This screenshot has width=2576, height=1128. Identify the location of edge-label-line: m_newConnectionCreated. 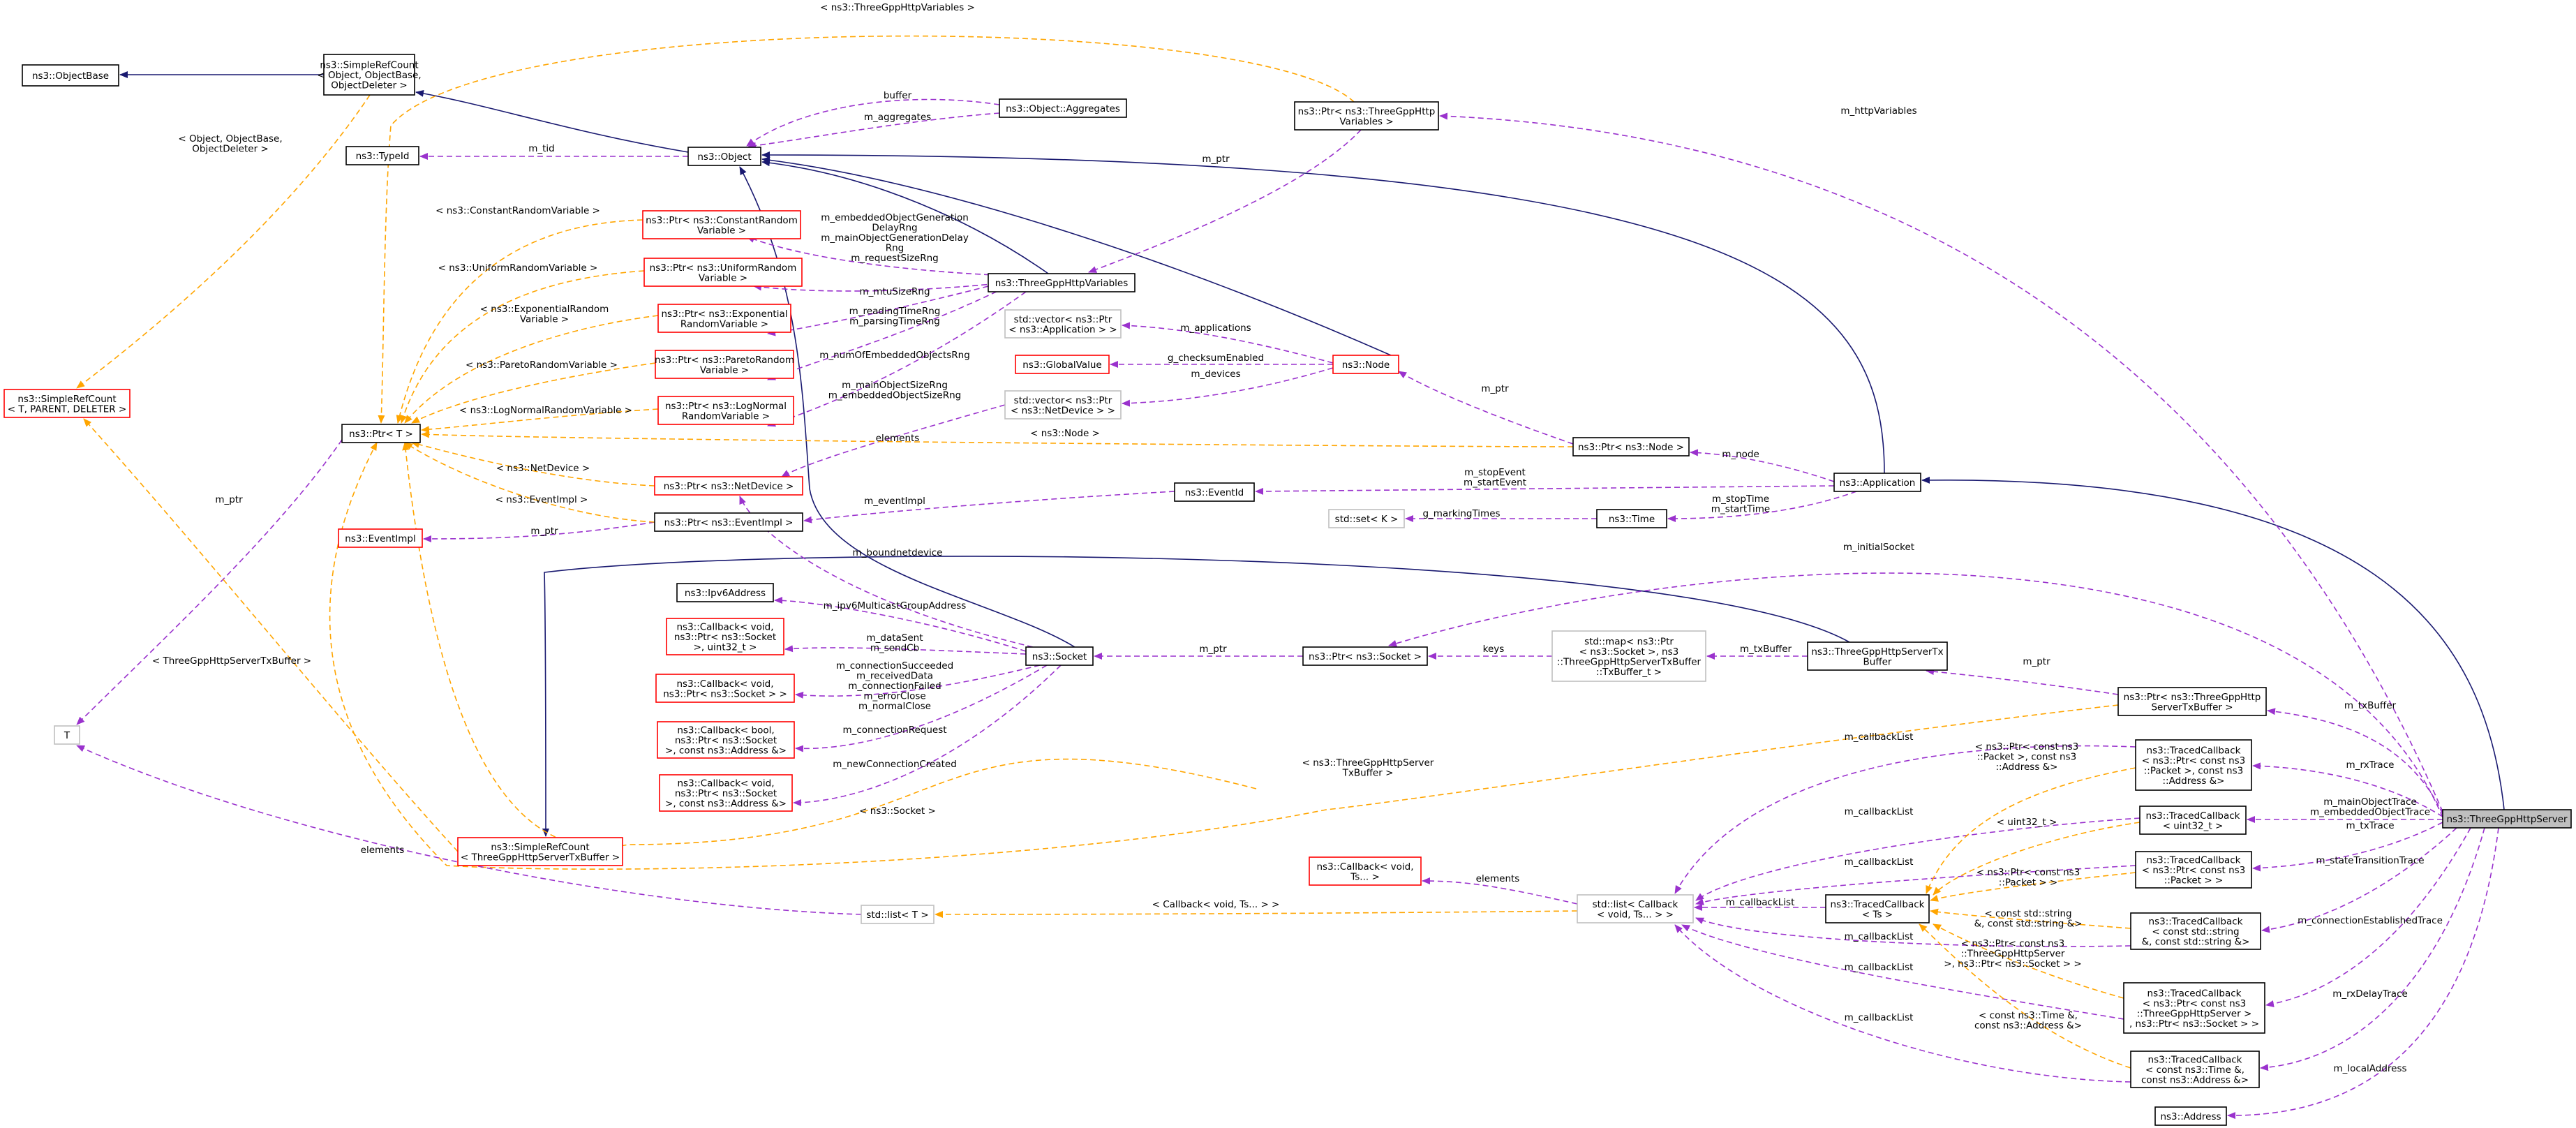
(895, 764).